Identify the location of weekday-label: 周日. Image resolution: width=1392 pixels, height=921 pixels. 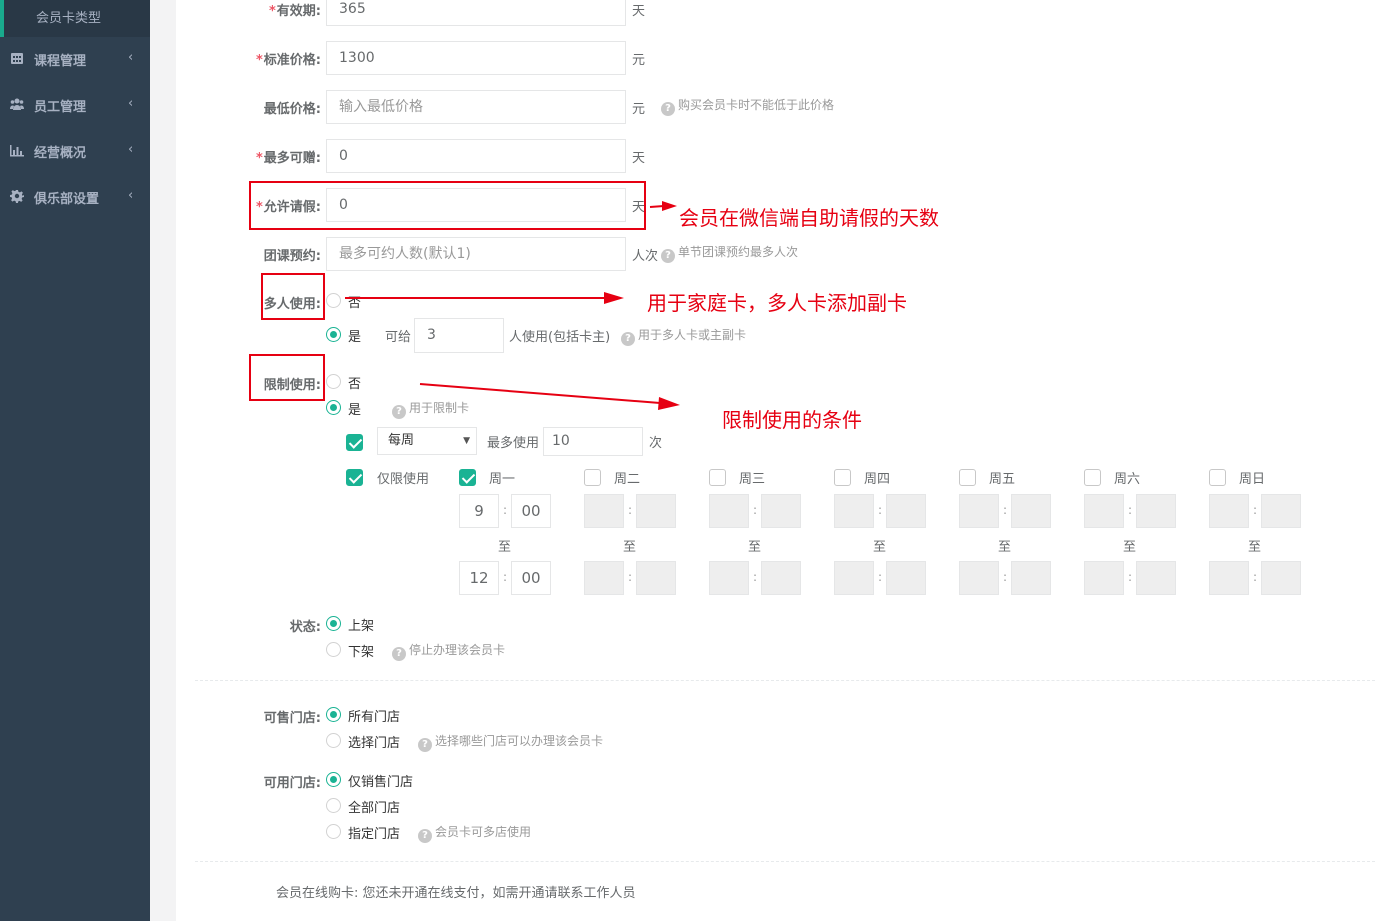
(1252, 479).